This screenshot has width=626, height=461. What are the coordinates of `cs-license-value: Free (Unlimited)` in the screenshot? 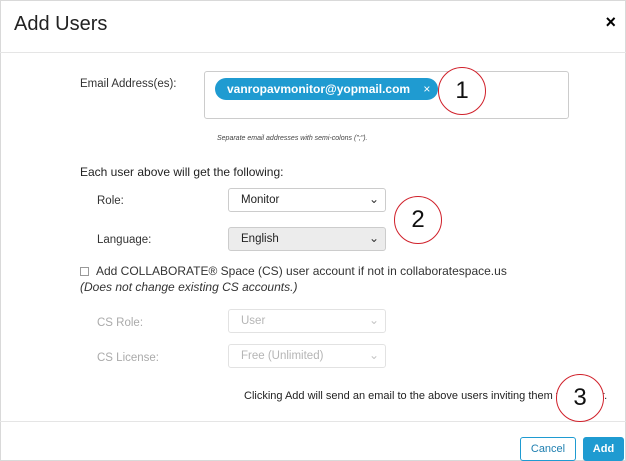 It's located at (282, 356).